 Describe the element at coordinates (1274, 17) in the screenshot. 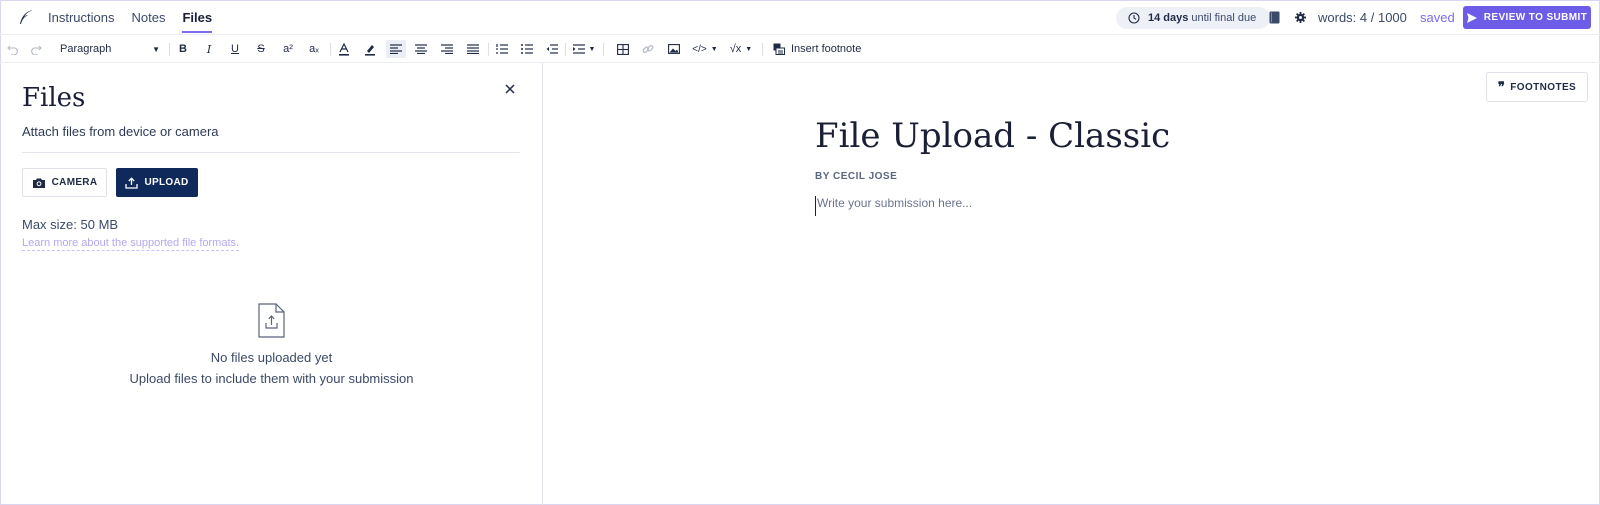

I see `book-icon` at that location.